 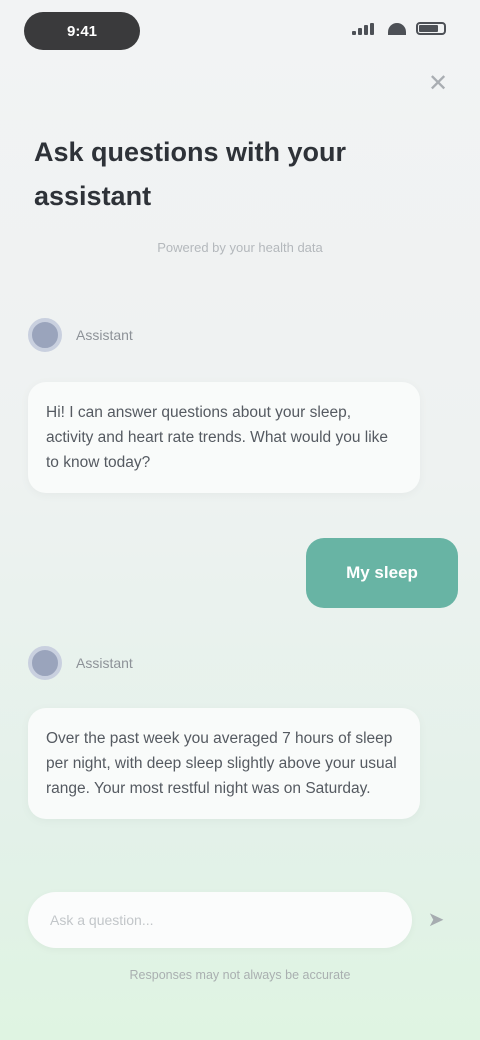 I want to click on status-bar: 9:41, so click(x=240, y=32).